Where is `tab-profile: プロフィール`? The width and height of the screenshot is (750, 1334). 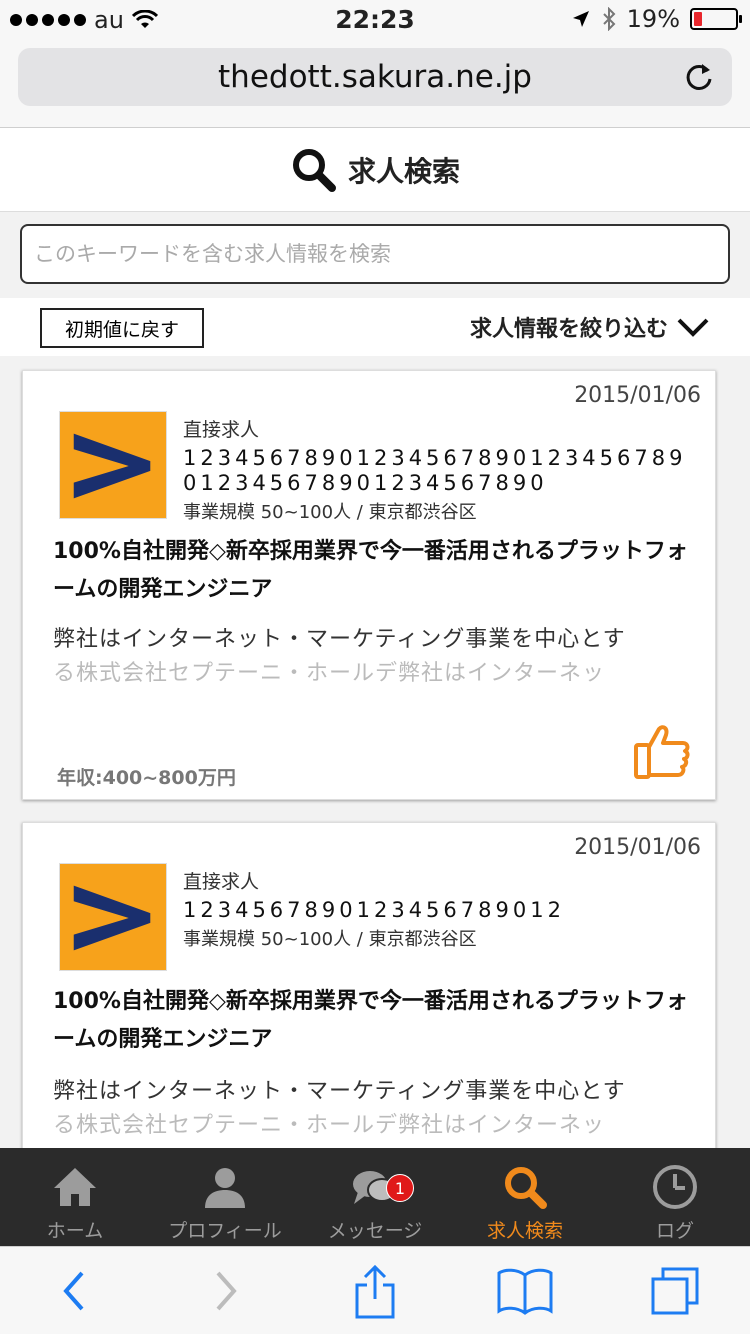 tab-profile: プロフィール is located at coordinates (225, 1197).